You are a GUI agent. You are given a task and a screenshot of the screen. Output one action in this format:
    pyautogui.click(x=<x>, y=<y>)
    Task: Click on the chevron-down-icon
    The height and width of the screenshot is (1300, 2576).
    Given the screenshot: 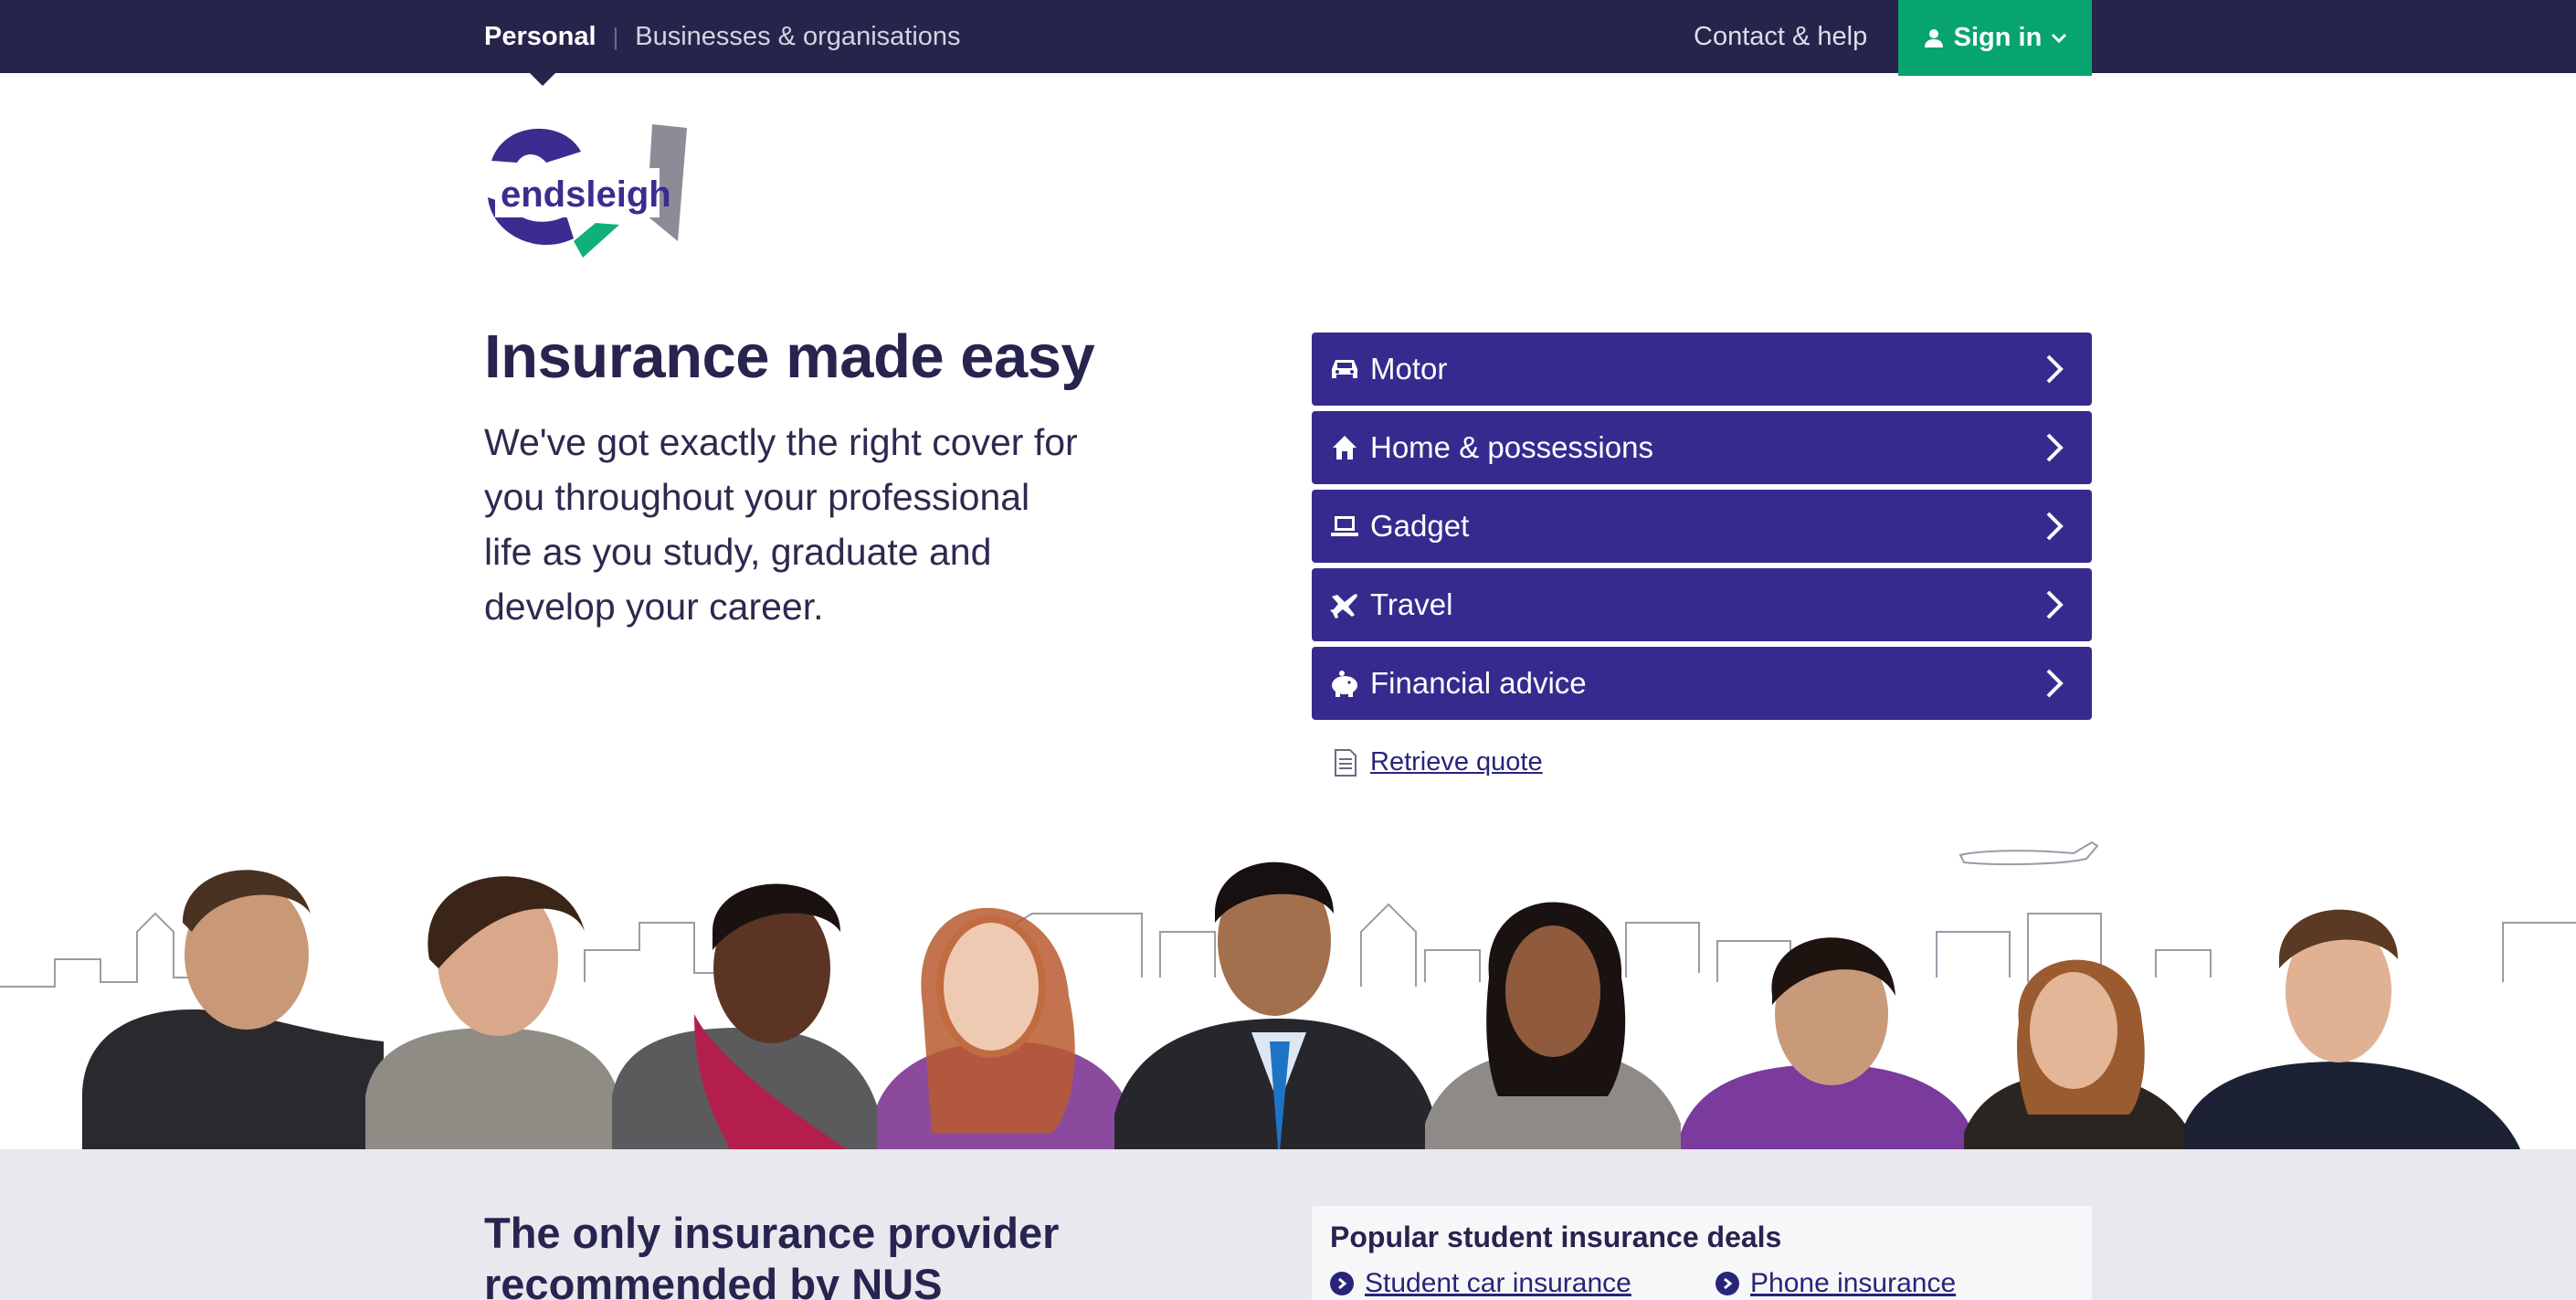 What is the action you would take?
    pyautogui.click(x=2059, y=38)
    